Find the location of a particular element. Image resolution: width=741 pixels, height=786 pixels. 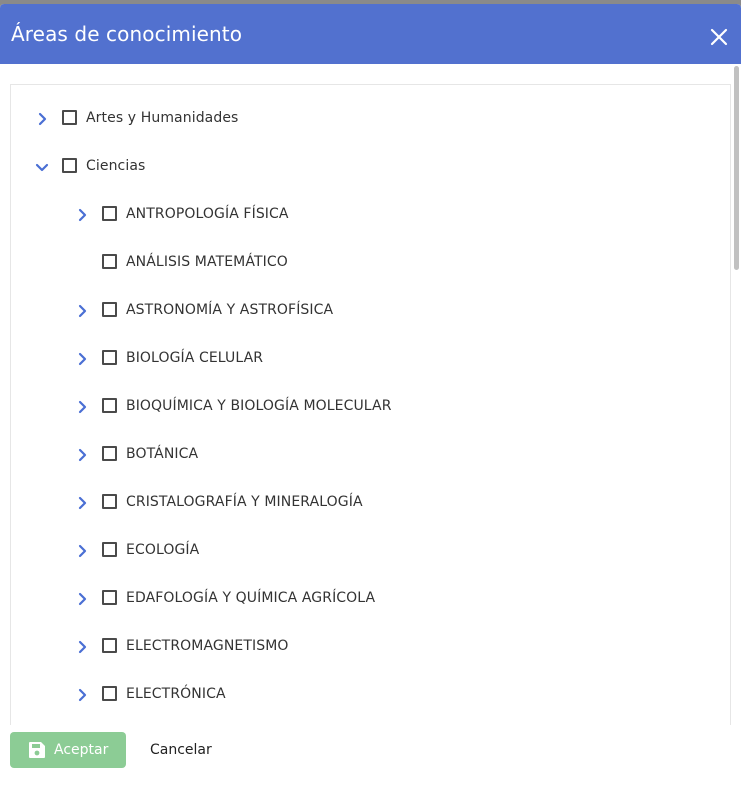

tree-item: ECOLOGÍA is located at coordinates (370, 551).